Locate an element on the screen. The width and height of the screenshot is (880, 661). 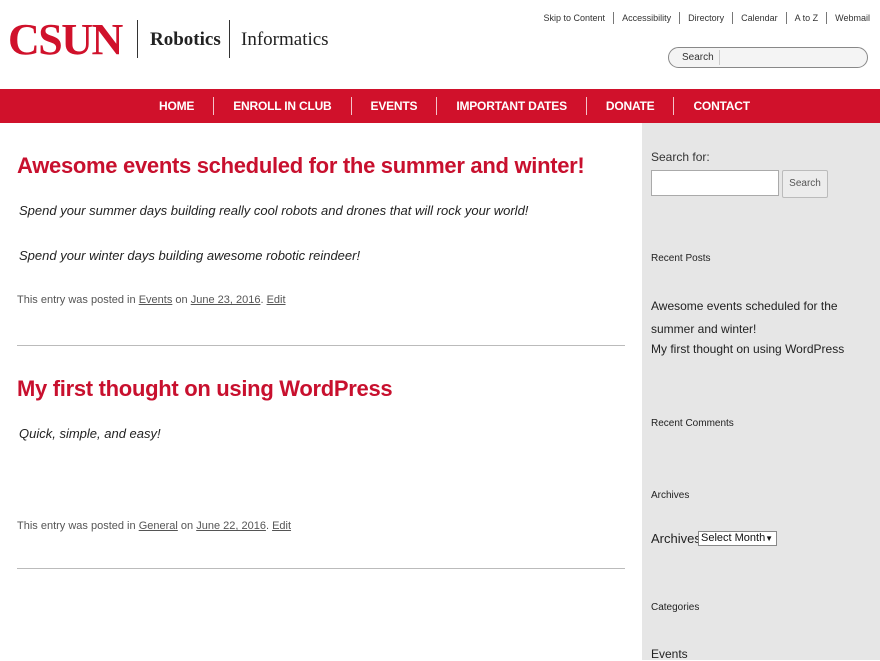
recent-comments-heading: Recent Comments is located at coordinates (692, 423).